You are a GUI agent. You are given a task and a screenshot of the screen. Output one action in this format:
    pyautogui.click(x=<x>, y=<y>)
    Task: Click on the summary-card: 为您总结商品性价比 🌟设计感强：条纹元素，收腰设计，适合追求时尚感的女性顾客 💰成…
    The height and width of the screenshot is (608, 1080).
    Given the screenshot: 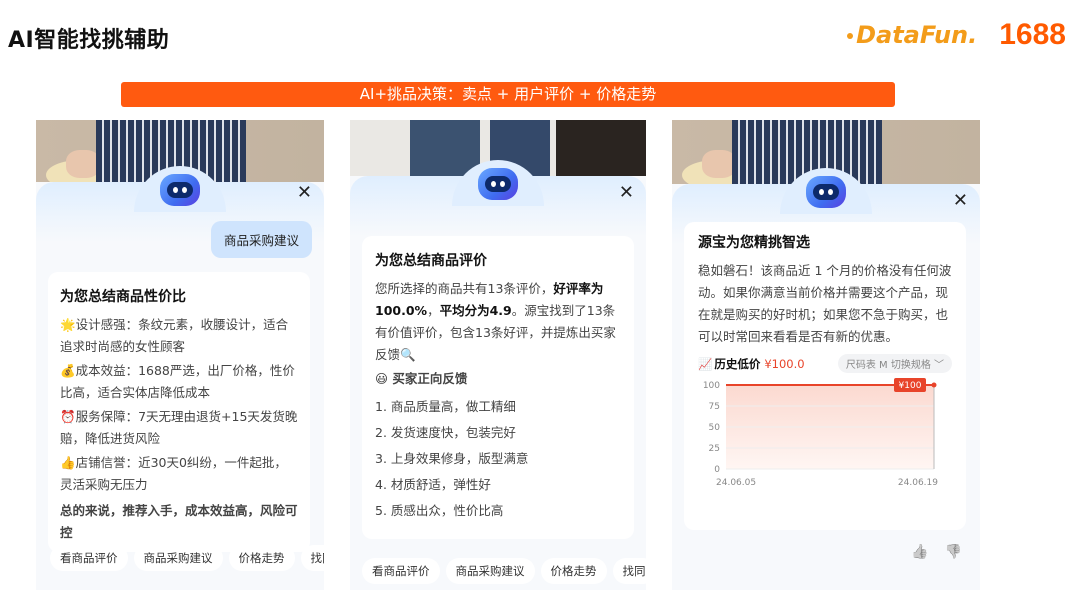 What is the action you would take?
    pyautogui.click(x=179, y=412)
    